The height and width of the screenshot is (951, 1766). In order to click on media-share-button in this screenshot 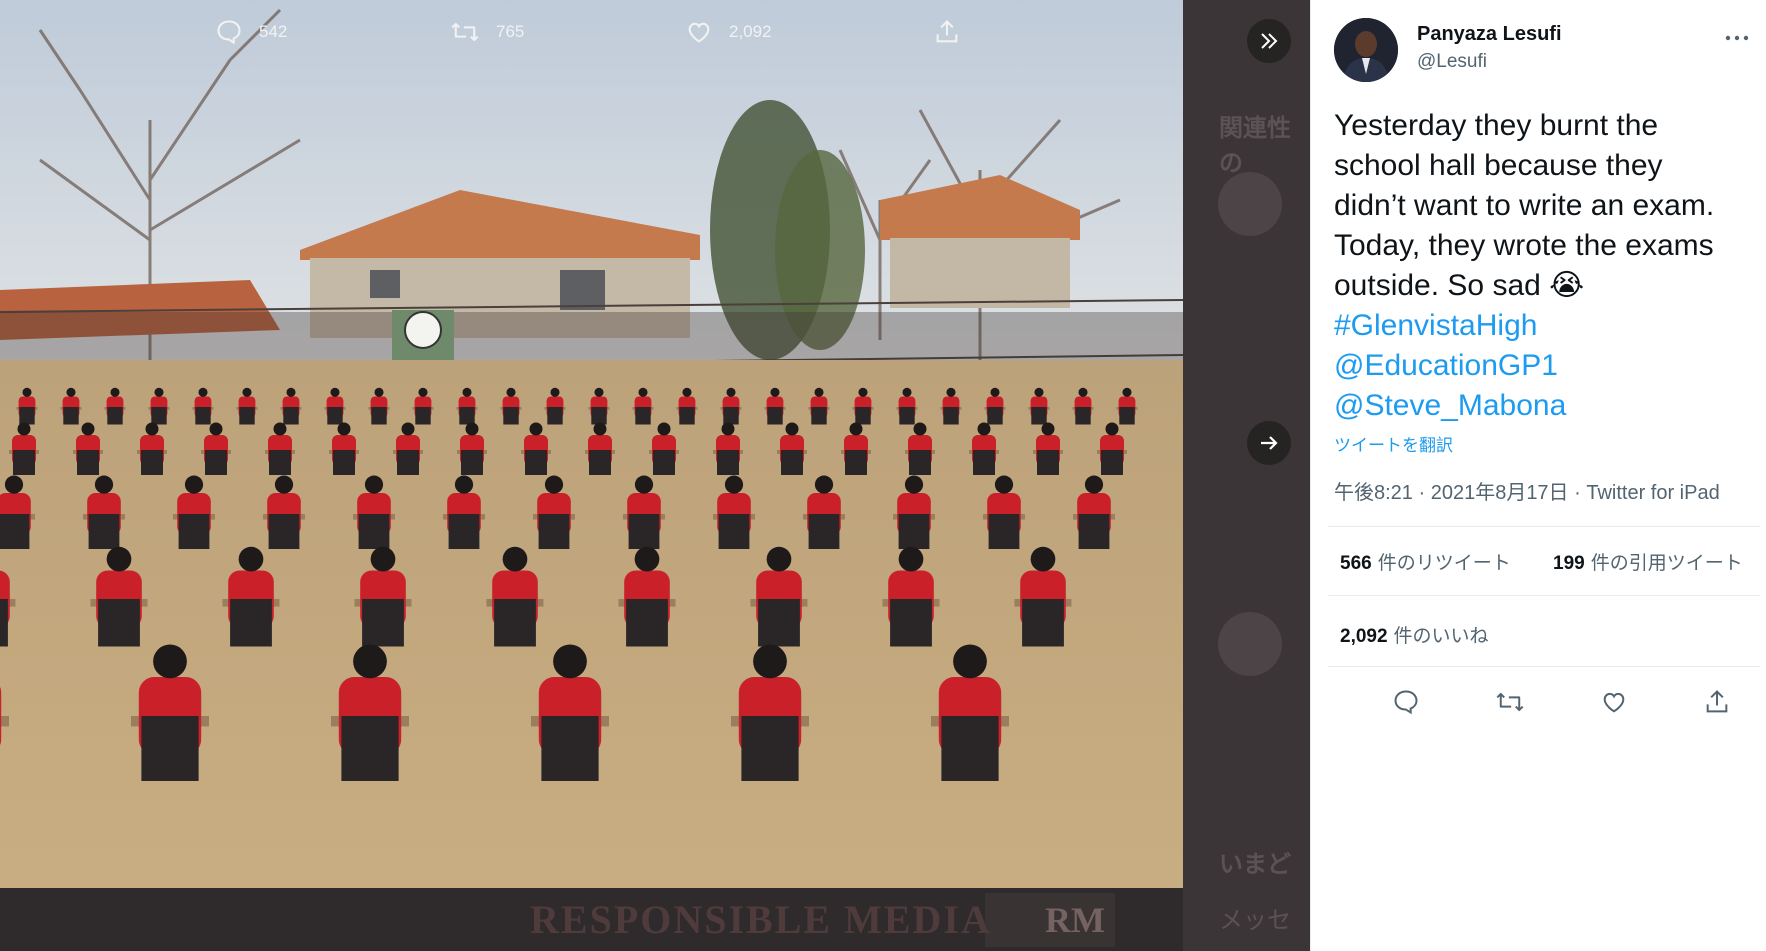, I will do `click(947, 31)`.